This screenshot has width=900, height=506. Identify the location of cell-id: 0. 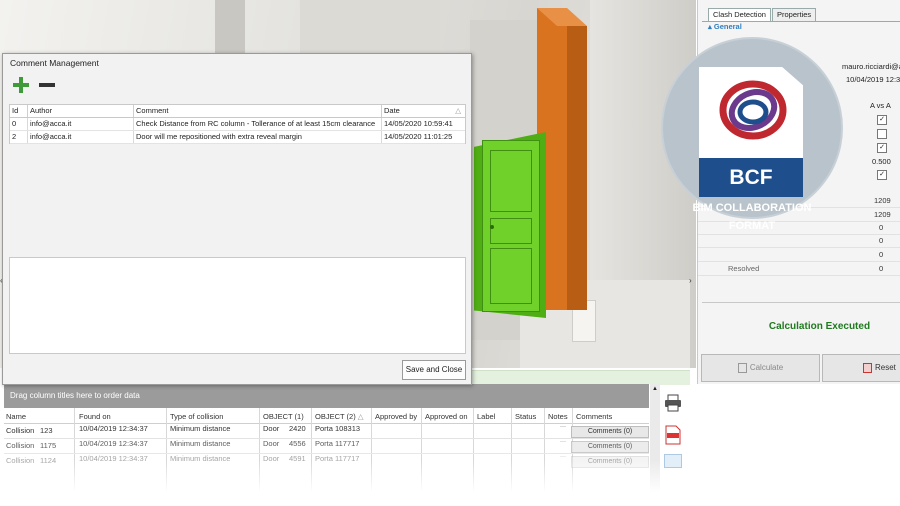
(19, 124).